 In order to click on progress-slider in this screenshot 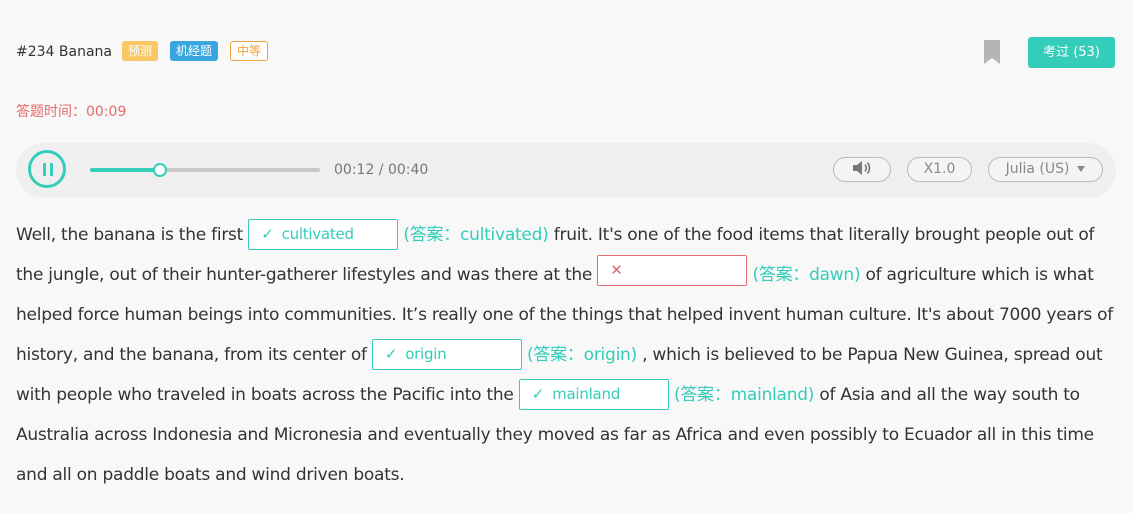, I will do `click(205, 170)`.